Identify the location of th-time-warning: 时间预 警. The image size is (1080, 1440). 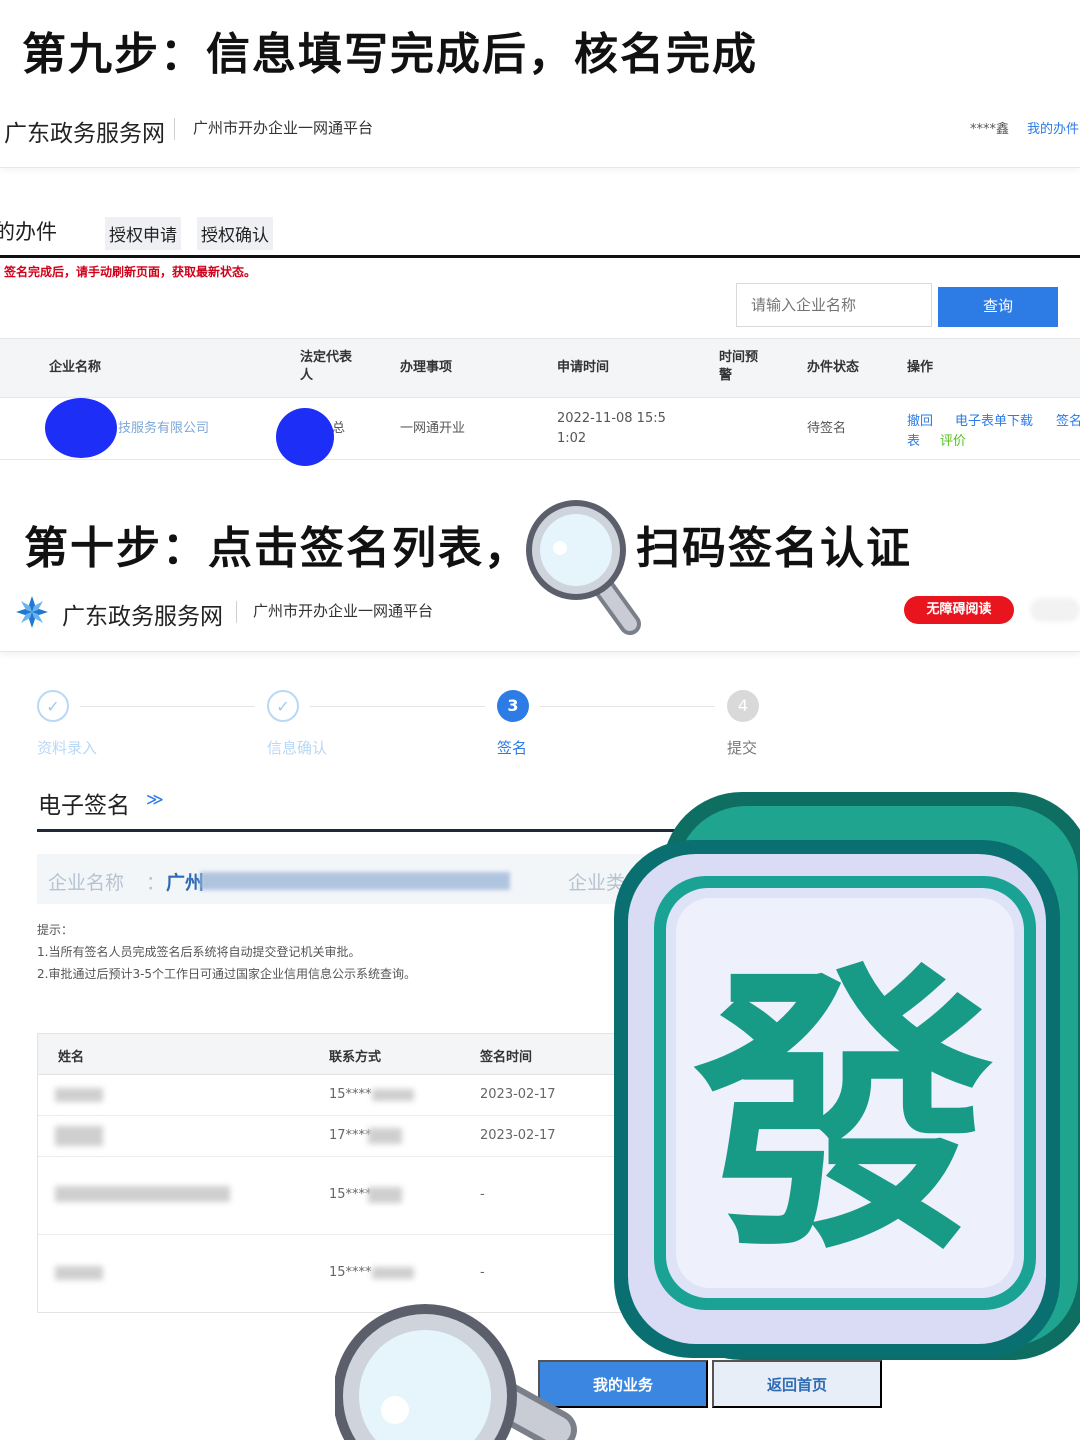
(738, 367).